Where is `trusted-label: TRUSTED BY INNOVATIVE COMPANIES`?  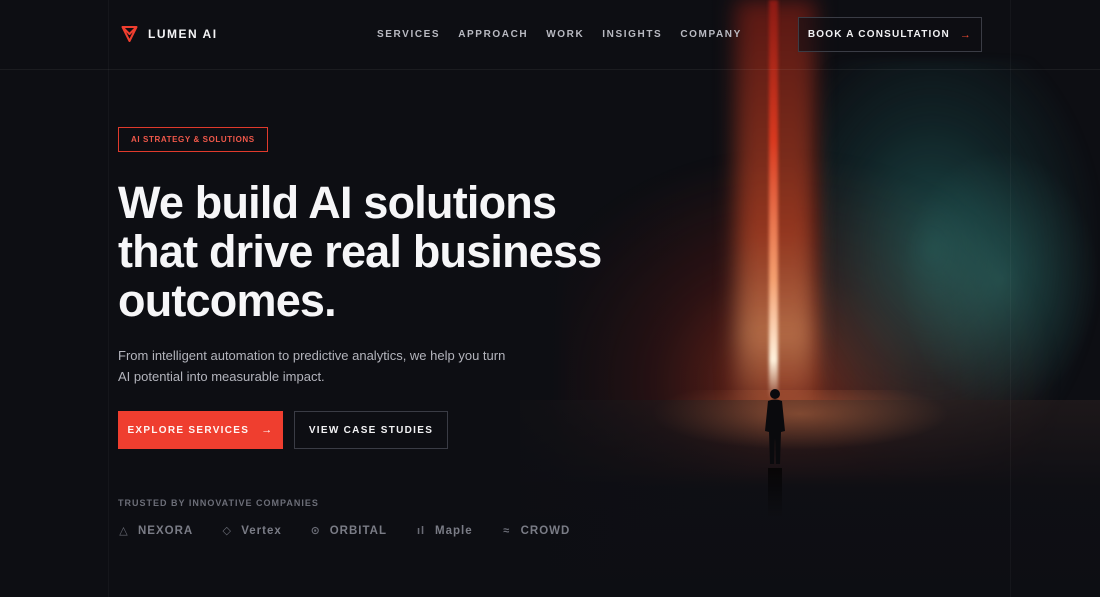
trusted-label: TRUSTED BY INNOVATIVE COMPANIES is located at coordinates (218, 503).